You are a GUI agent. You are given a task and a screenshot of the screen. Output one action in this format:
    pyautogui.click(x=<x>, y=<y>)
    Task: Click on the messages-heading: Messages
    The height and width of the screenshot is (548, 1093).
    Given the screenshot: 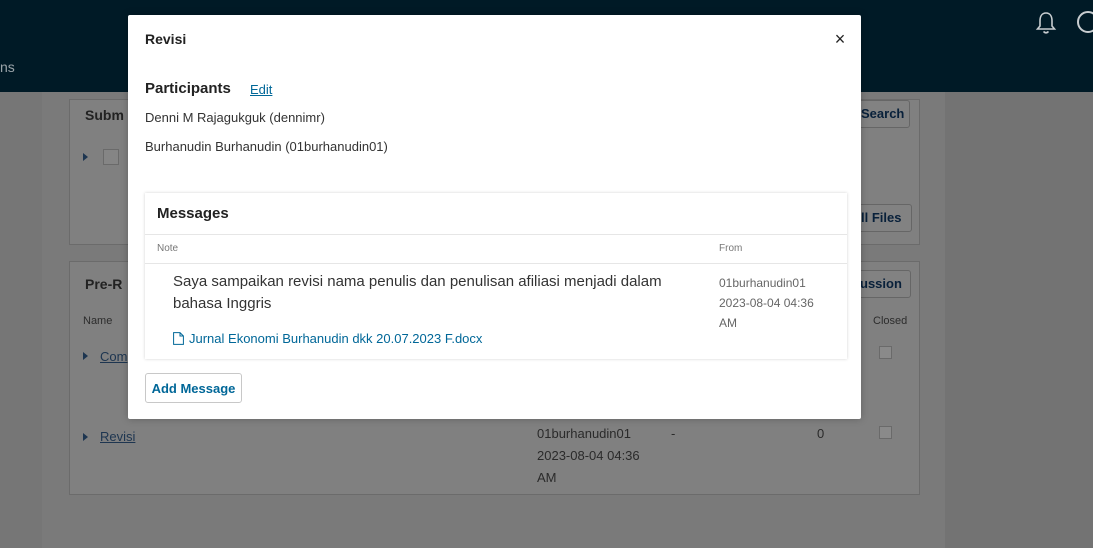 What is the action you would take?
    pyautogui.click(x=193, y=213)
    